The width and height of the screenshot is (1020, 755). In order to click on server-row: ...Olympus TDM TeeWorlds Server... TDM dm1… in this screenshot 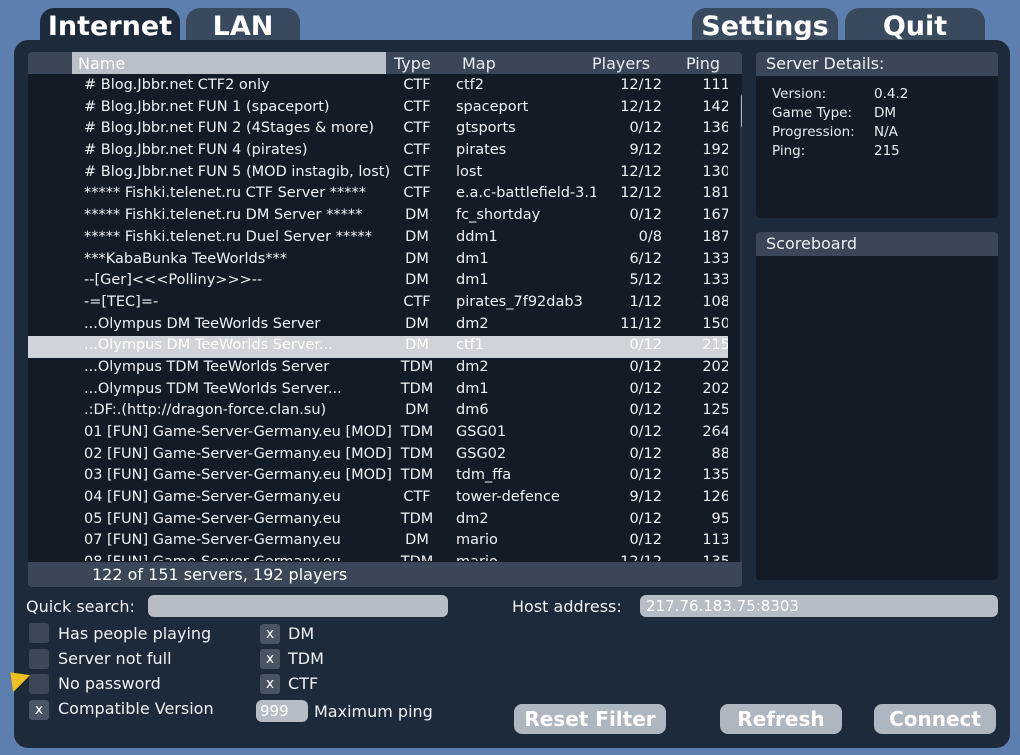, I will do `click(378, 391)`.